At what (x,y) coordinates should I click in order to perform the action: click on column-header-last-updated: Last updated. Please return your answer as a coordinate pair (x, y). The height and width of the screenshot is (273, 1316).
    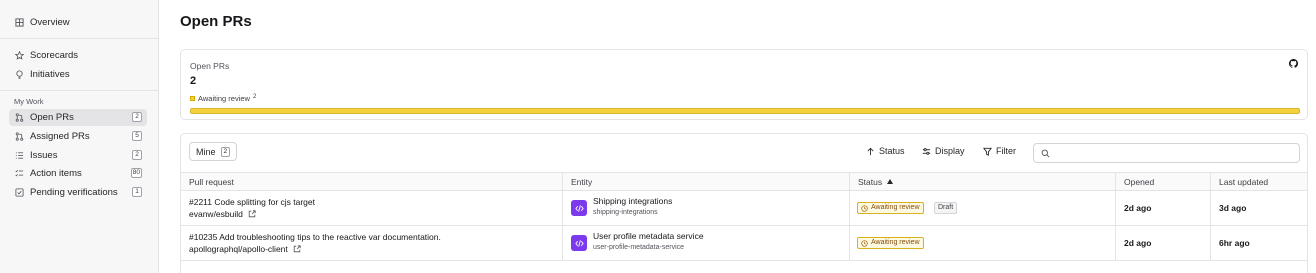
    Looking at the image, I should click on (1259, 182).